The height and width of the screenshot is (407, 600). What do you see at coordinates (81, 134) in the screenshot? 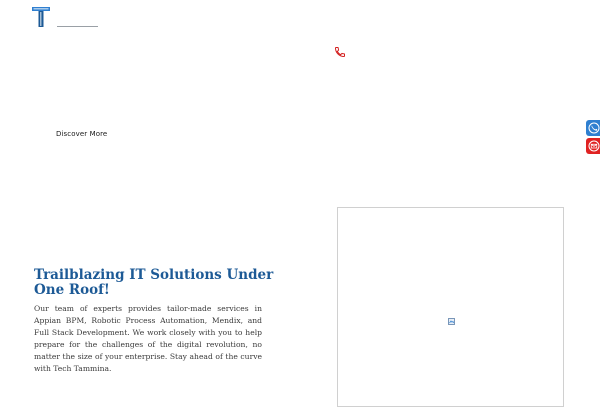
I see `discover-more-button: Discover More` at bounding box center [81, 134].